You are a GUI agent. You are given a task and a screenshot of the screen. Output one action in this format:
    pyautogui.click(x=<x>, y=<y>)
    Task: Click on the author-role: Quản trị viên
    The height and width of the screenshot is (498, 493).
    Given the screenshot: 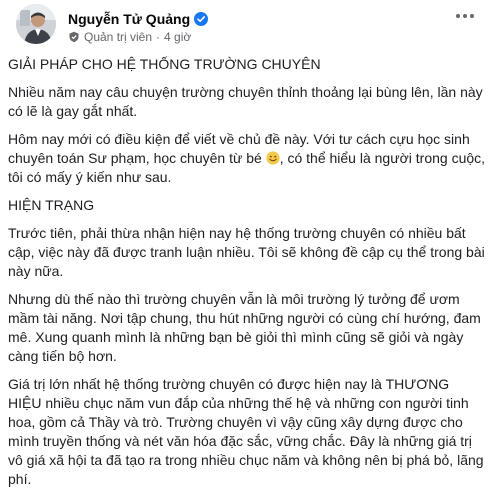 What is the action you would take?
    pyautogui.click(x=118, y=37)
    